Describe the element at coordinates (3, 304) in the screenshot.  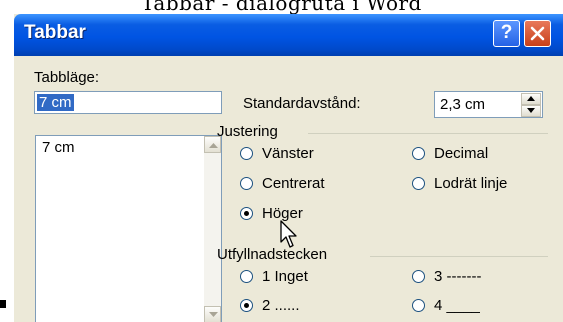
I see `edge-mark` at that location.